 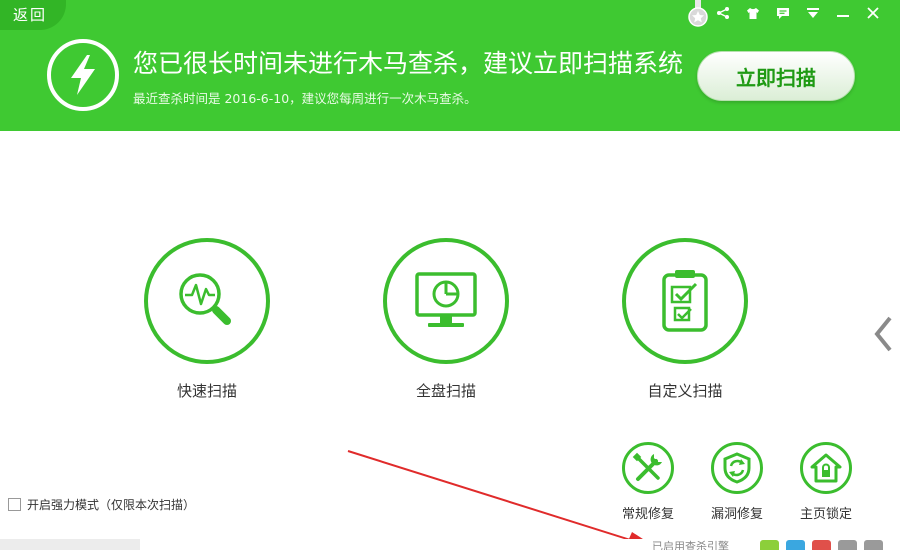 I want to click on engine-1-icon, so click(x=769, y=545).